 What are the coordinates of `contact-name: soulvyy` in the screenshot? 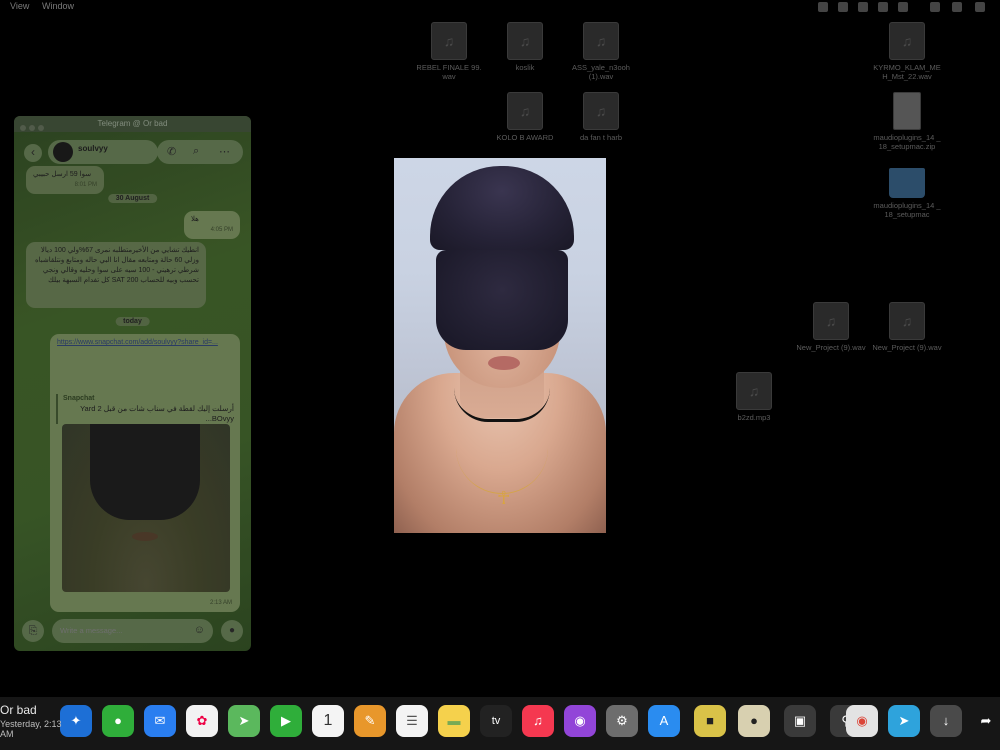 It's located at (93, 148).